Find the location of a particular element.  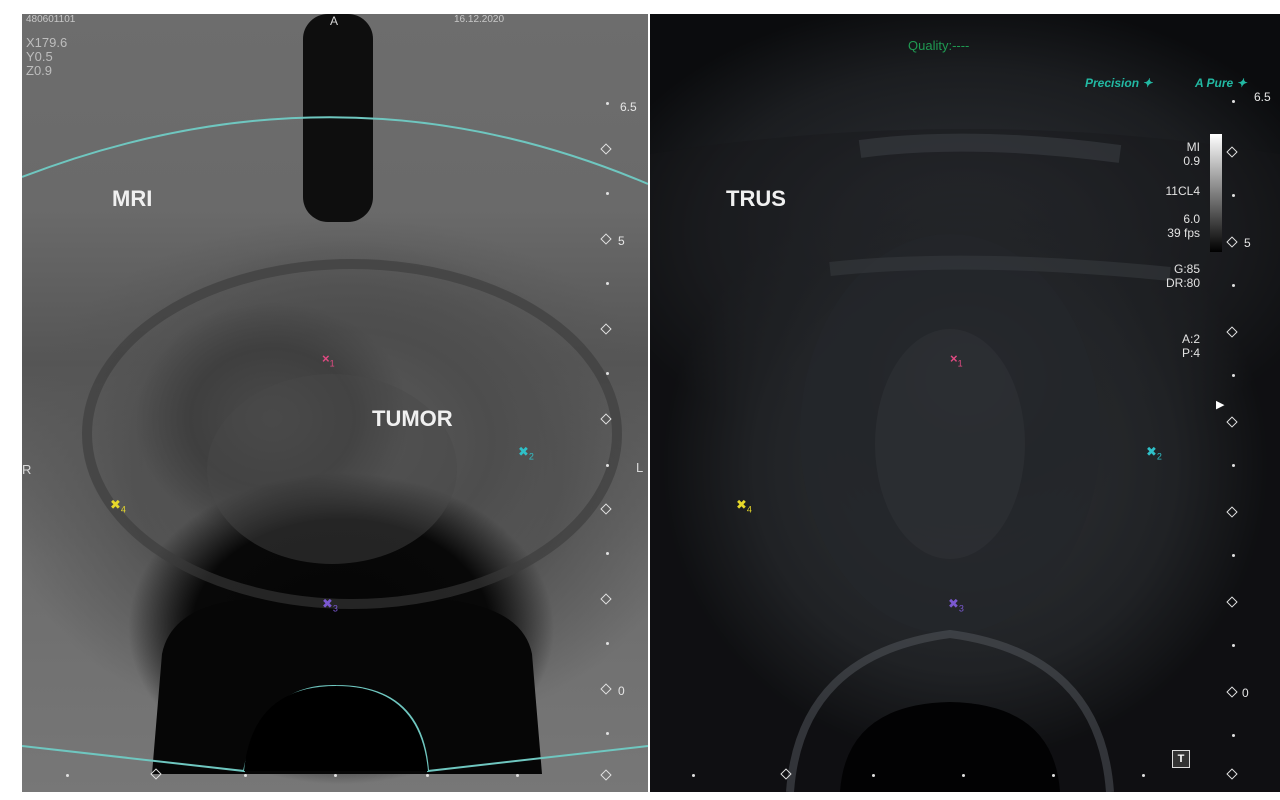

orientation-right: R is located at coordinates (27, 469).